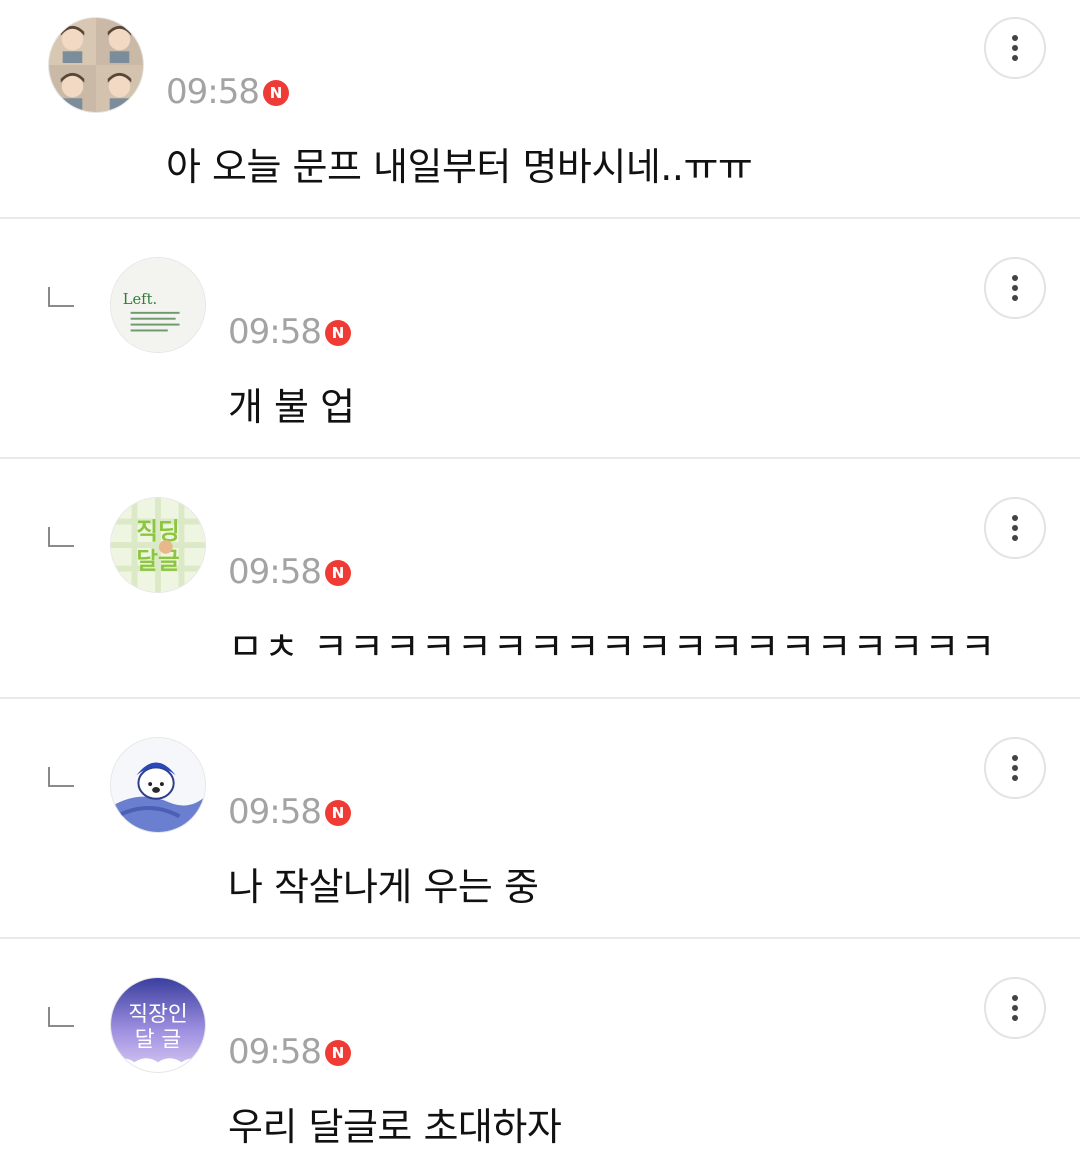  What do you see at coordinates (395, 1127) in the screenshot?
I see `comment-text: 우리 달글로 초대하자` at bounding box center [395, 1127].